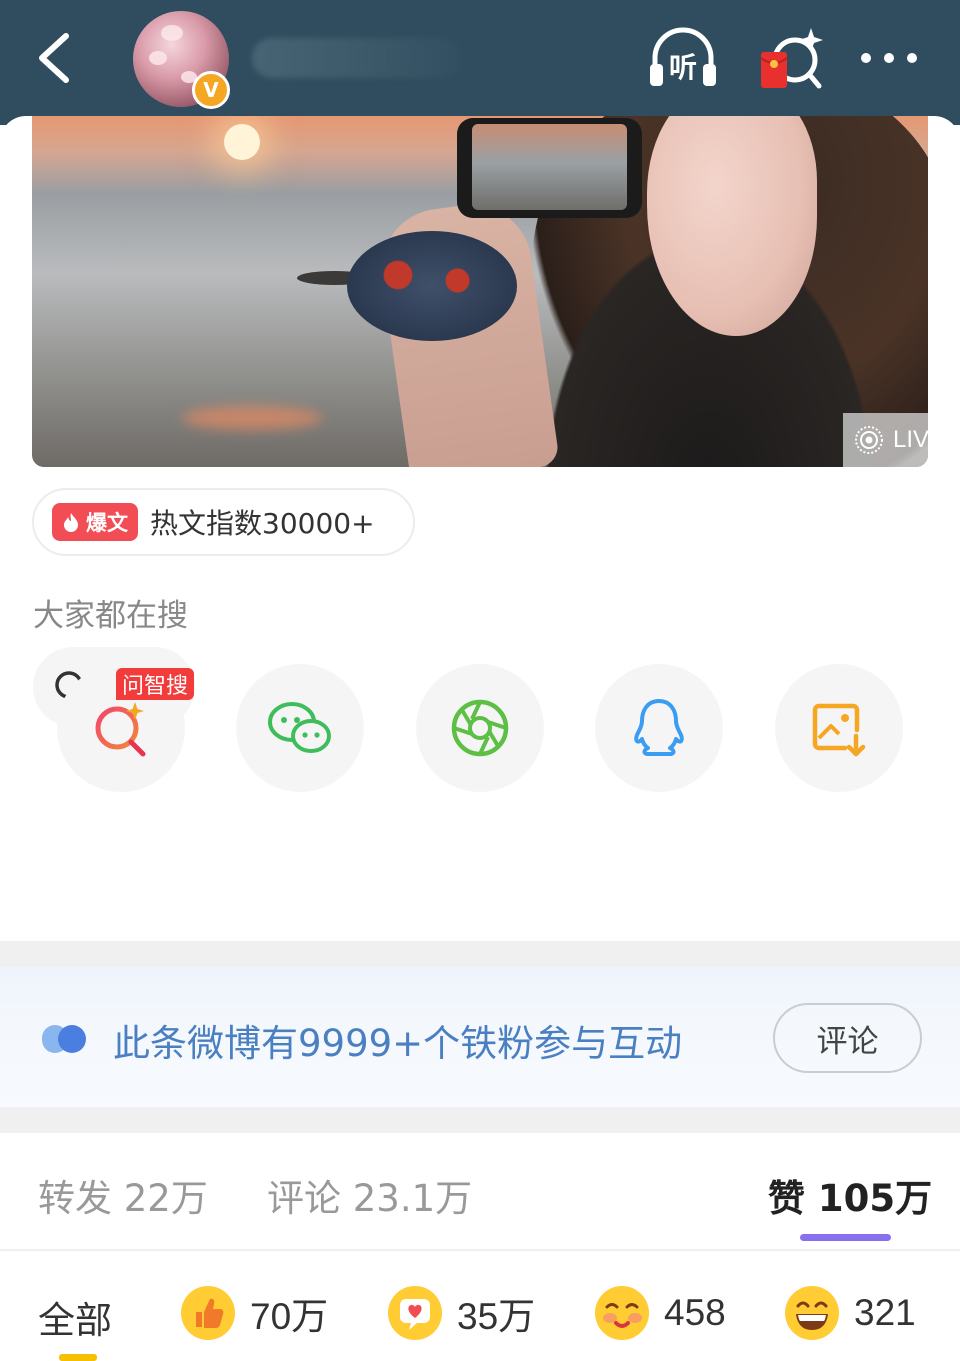 The width and height of the screenshot is (960, 1361). What do you see at coordinates (289, 1316) in the screenshot?
I see `reaction-count: 70万` at bounding box center [289, 1316].